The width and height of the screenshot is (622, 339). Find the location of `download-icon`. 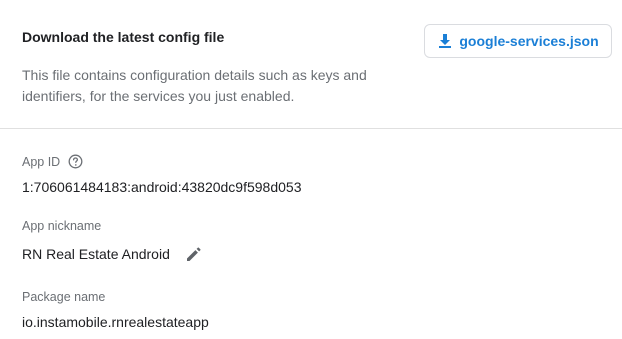

download-icon is located at coordinates (445, 41).